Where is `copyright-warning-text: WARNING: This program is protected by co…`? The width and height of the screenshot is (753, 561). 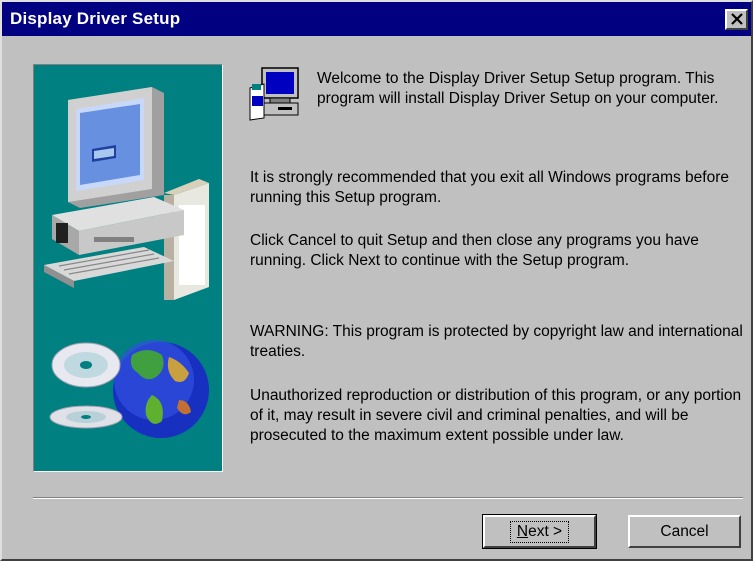 copyright-warning-text: WARNING: This program is protected by co… is located at coordinates (496, 341).